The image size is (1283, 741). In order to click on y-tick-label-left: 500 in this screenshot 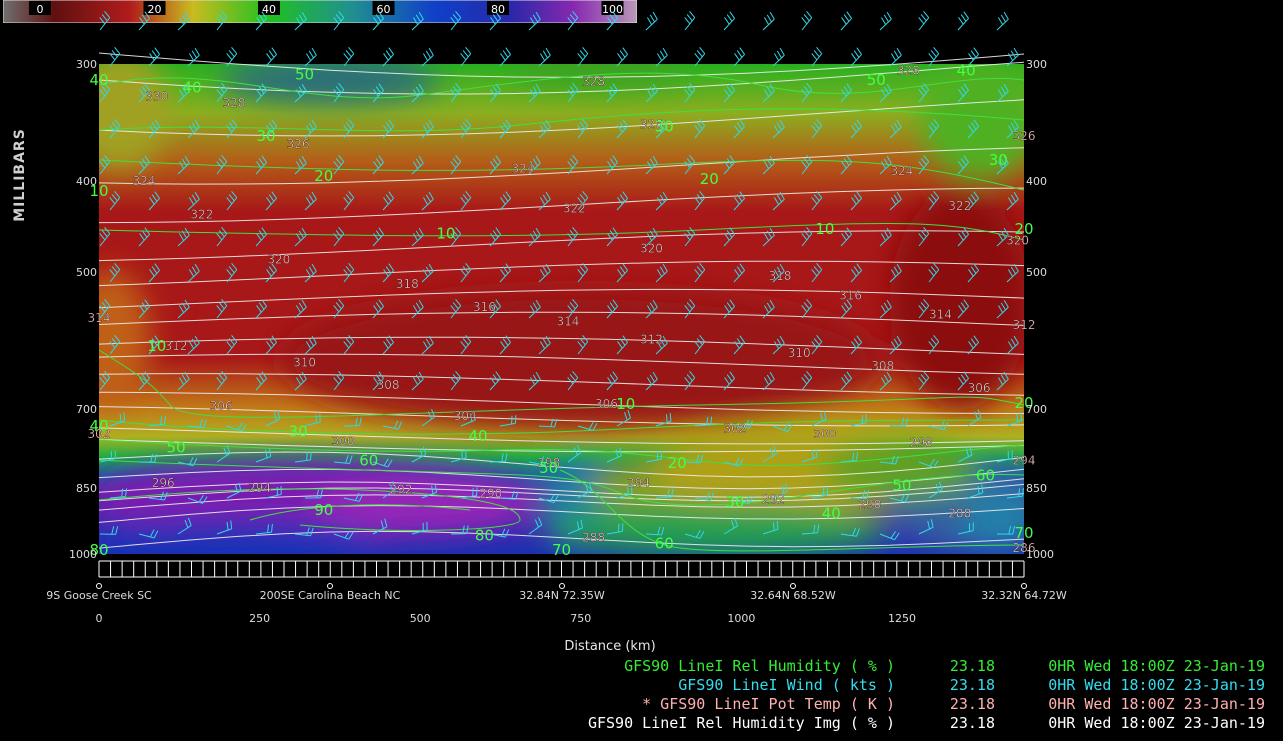, I will do `click(86, 272)`.